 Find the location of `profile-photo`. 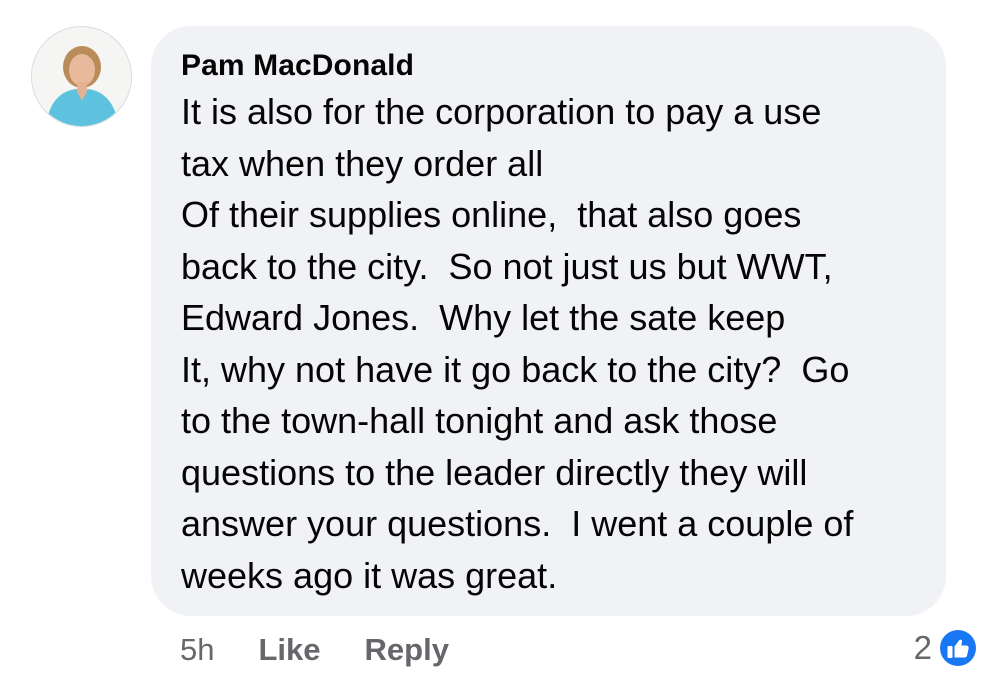

profile-photo is located at coordinates (81, 76).